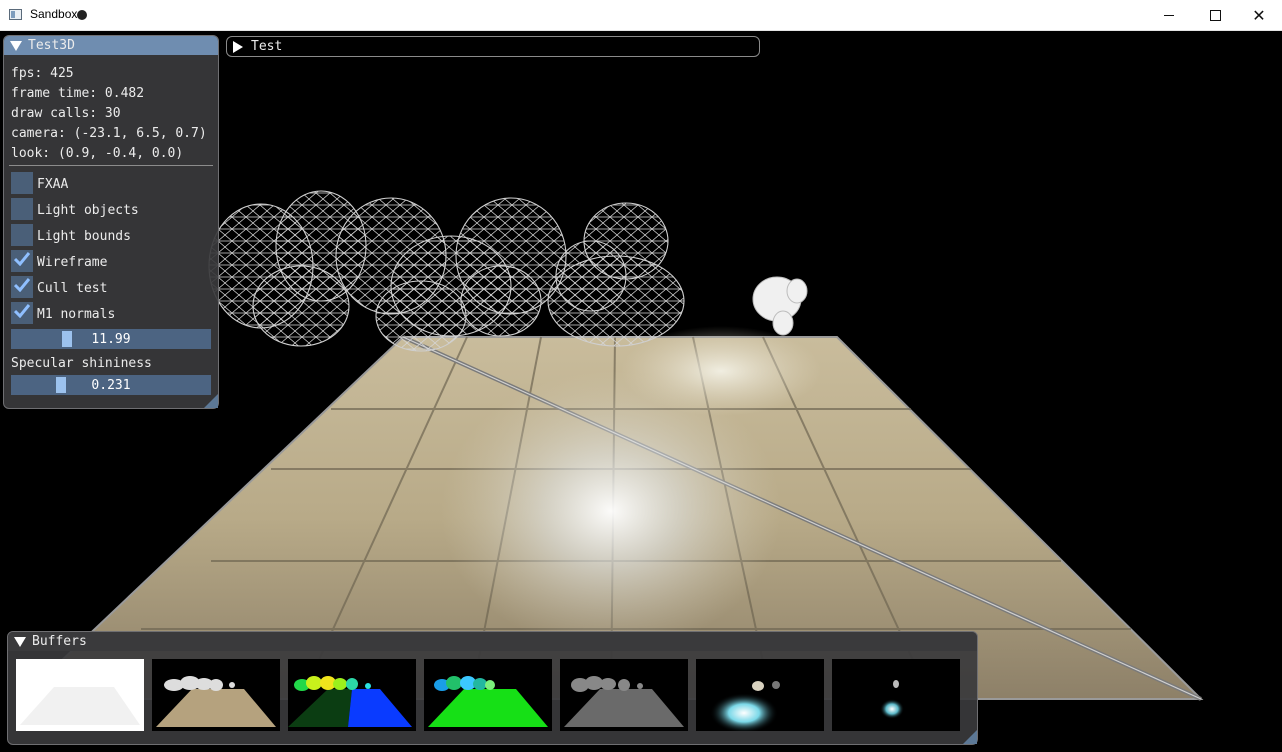 This screenshot has height=752, width=1282. Describe the element at coordinates (76, 314) in the screenshot. I see `checkbox-m1-normals-label: M1 normals` at that location.